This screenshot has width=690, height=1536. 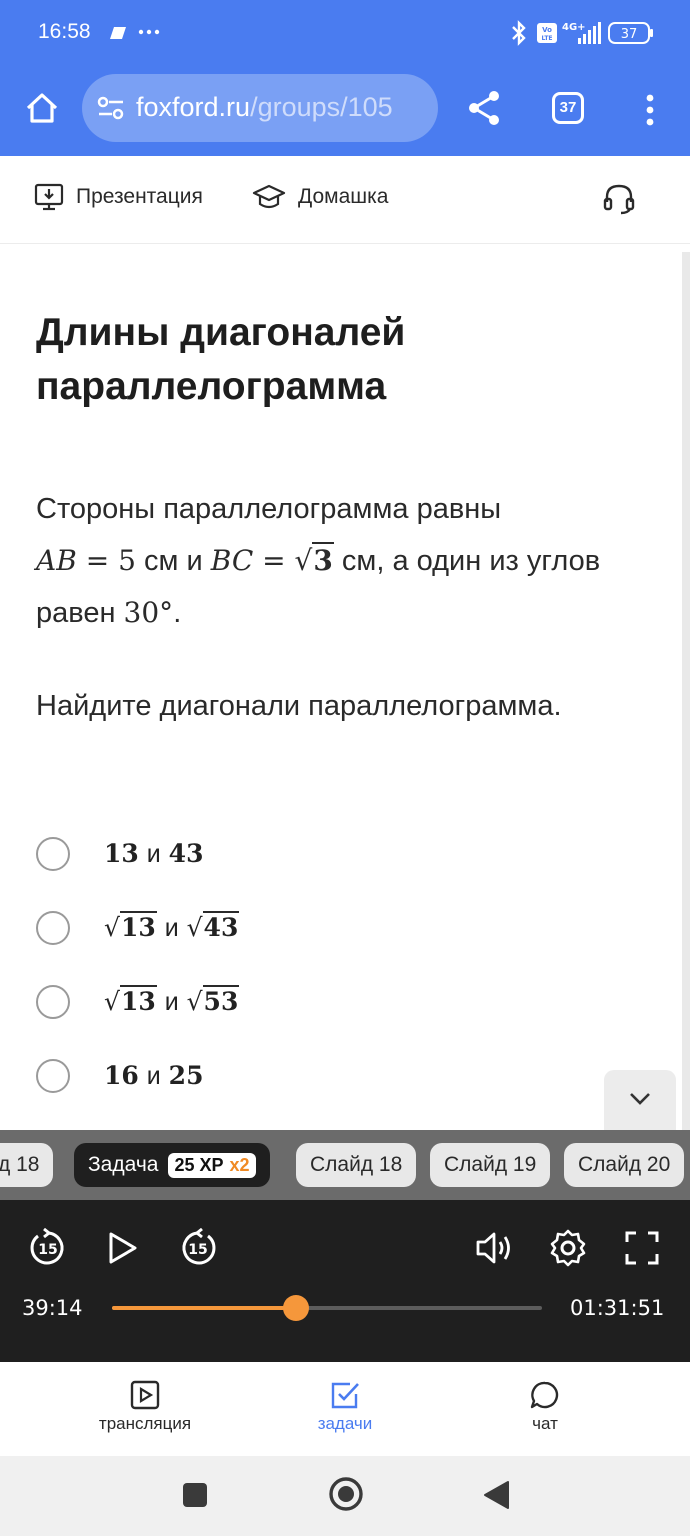 What do you see at coordinates (27, 1165) in the screenshot?
I see `slide-chip-prev: д 18` at bounding box center [27, 1165].